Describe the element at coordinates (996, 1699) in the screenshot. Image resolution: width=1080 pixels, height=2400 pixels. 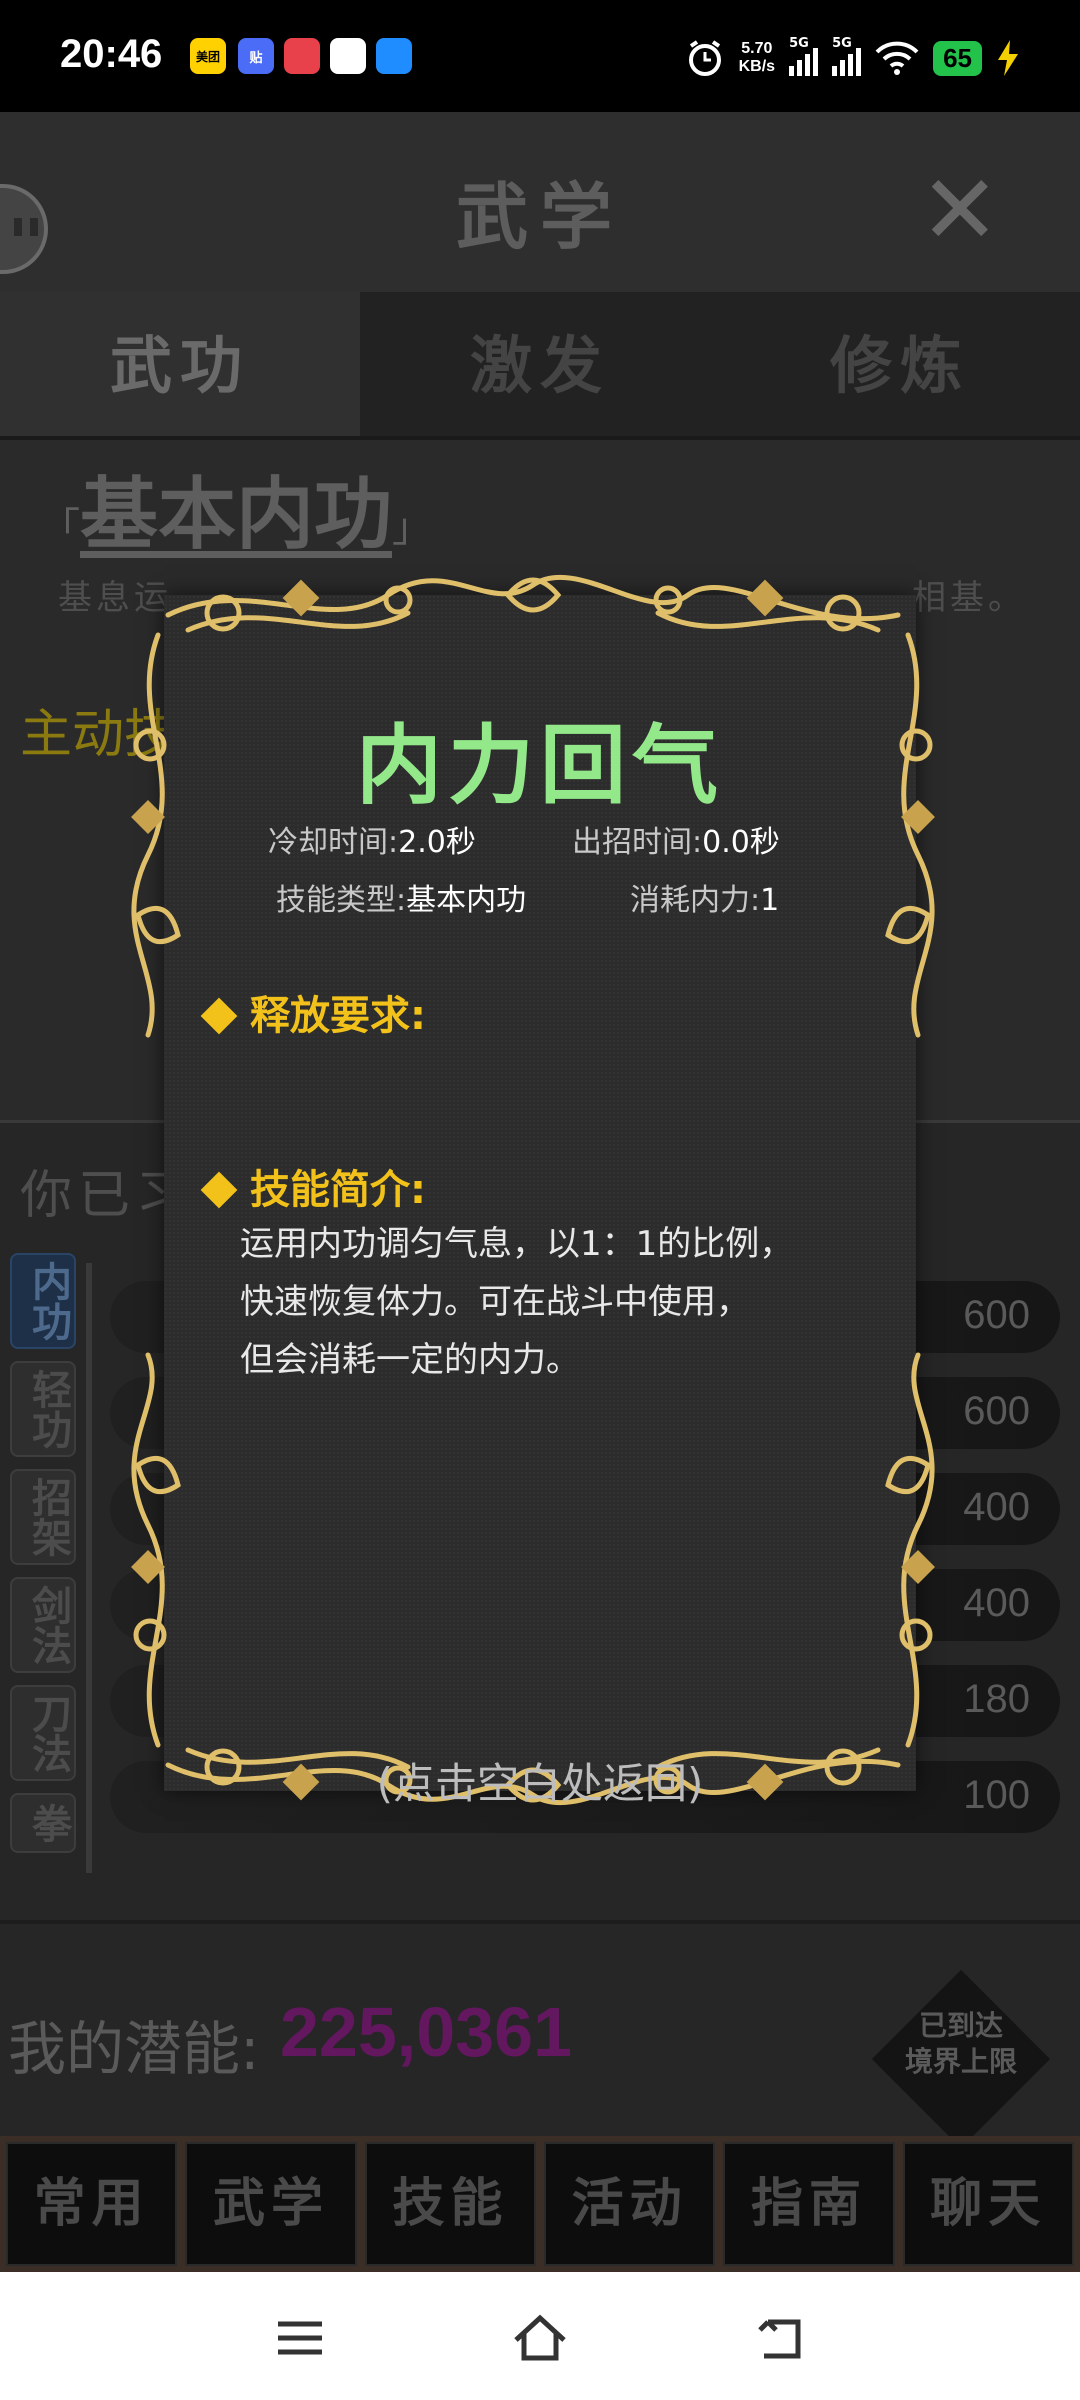
I see `skill-level: 180` at that location.